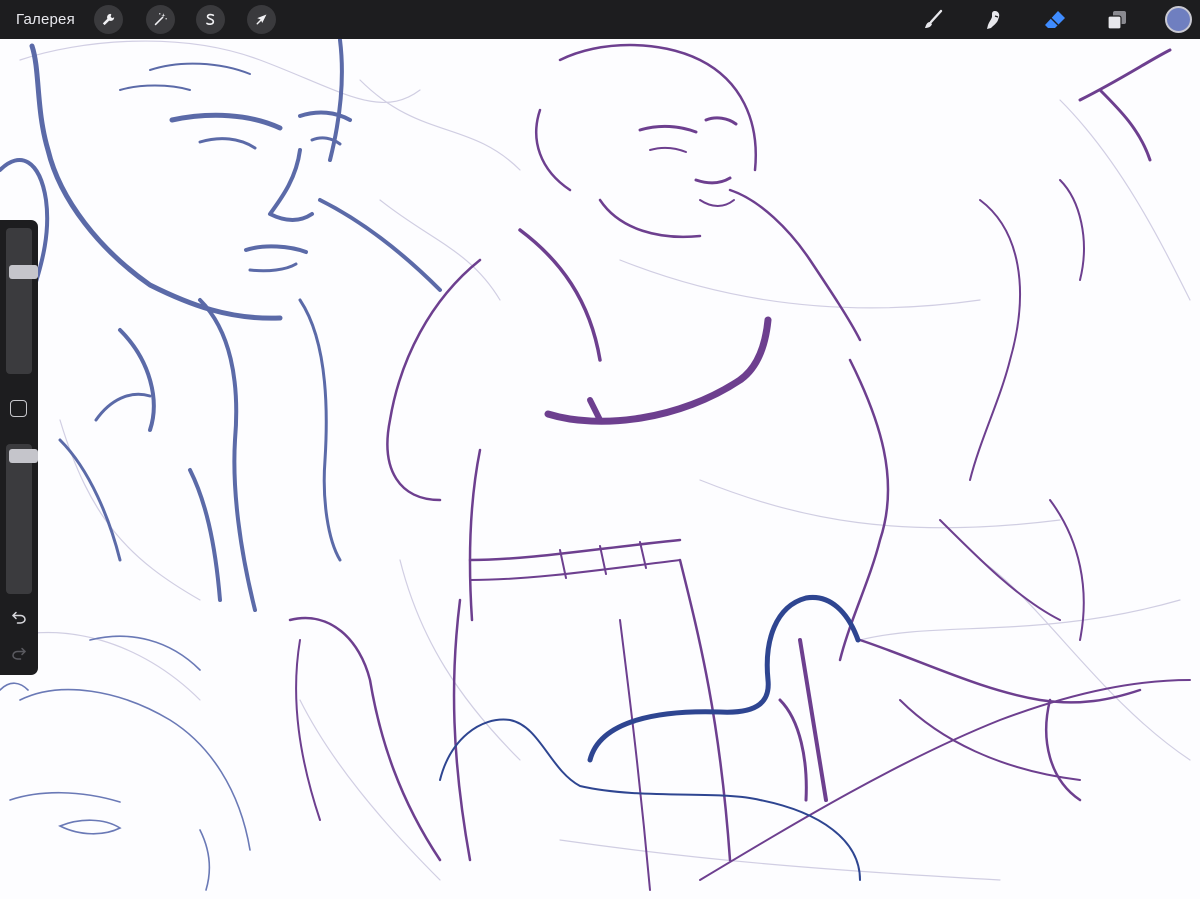  I want to click on eraser-tool-button, so click(1054, 19).